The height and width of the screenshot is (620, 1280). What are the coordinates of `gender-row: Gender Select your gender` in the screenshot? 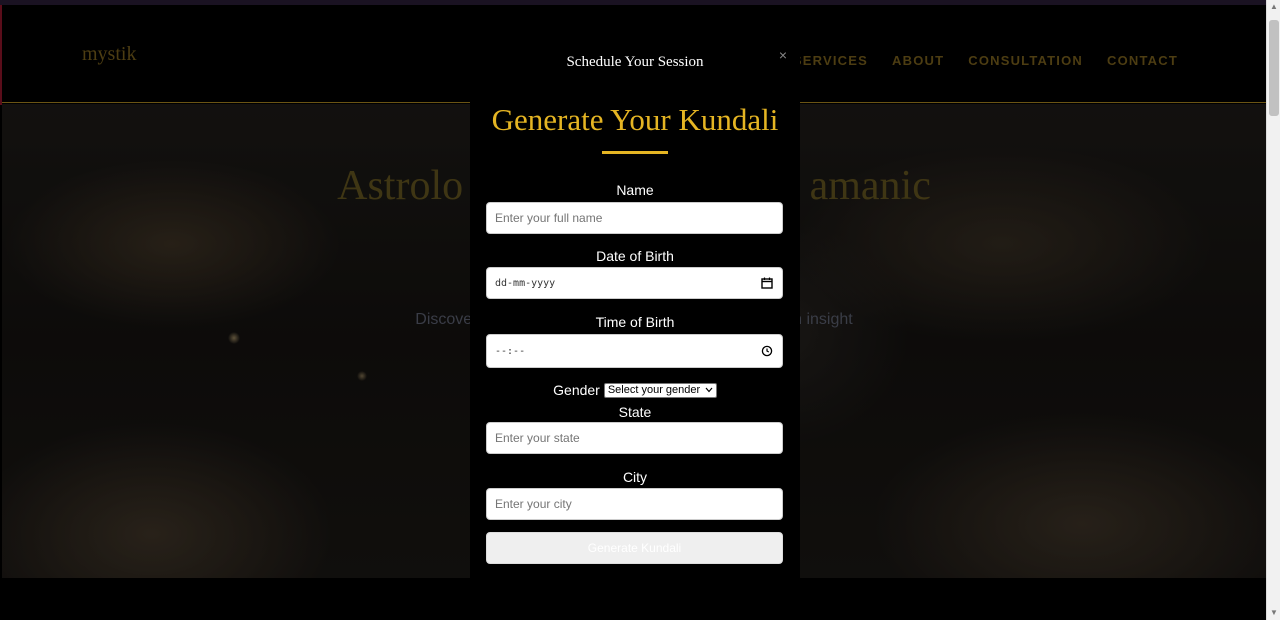 It's located at (635, 390).